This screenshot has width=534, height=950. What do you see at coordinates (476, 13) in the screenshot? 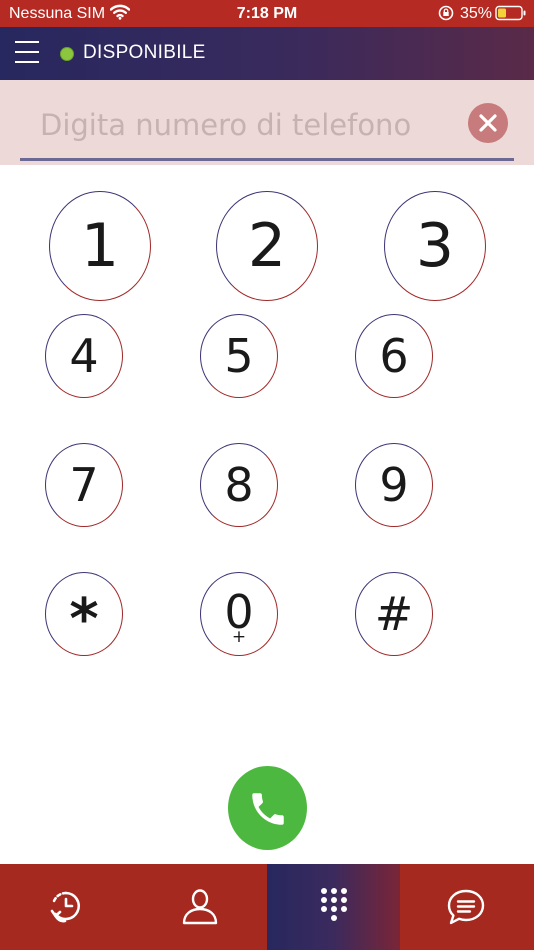
I see `battery-percent: 35%` at bounding box center [476, 13].